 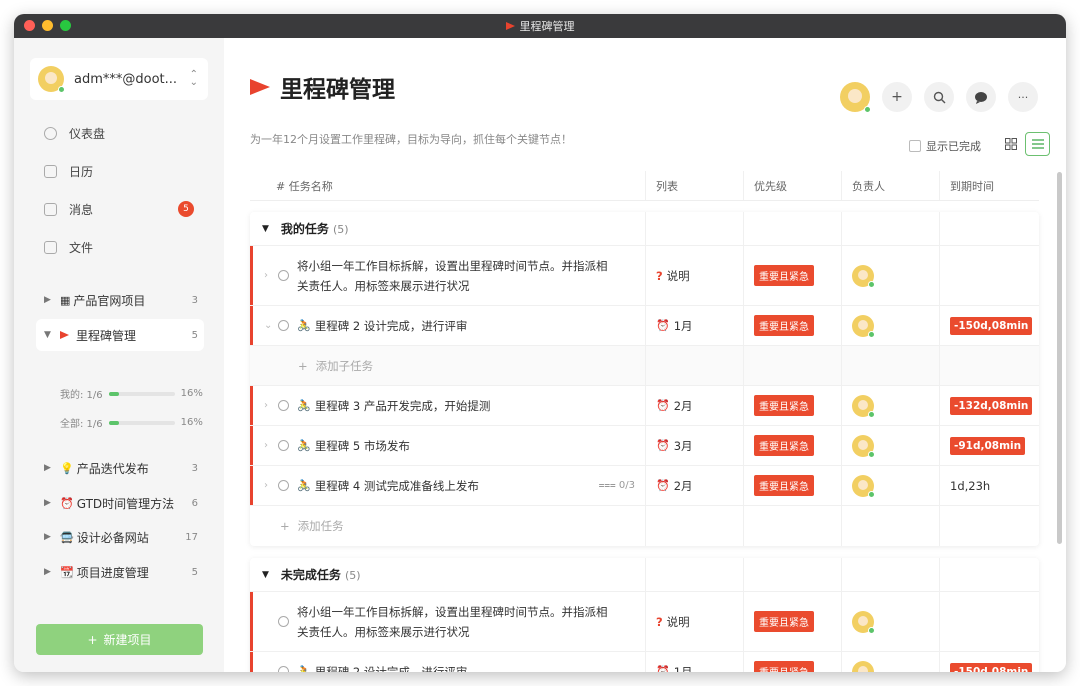 What do you see at coordinates (120, 300) in the screenshot?
I see `project-item-website: ▶ ▦ 产品官网项目 3` at bounding box center [120, 300].